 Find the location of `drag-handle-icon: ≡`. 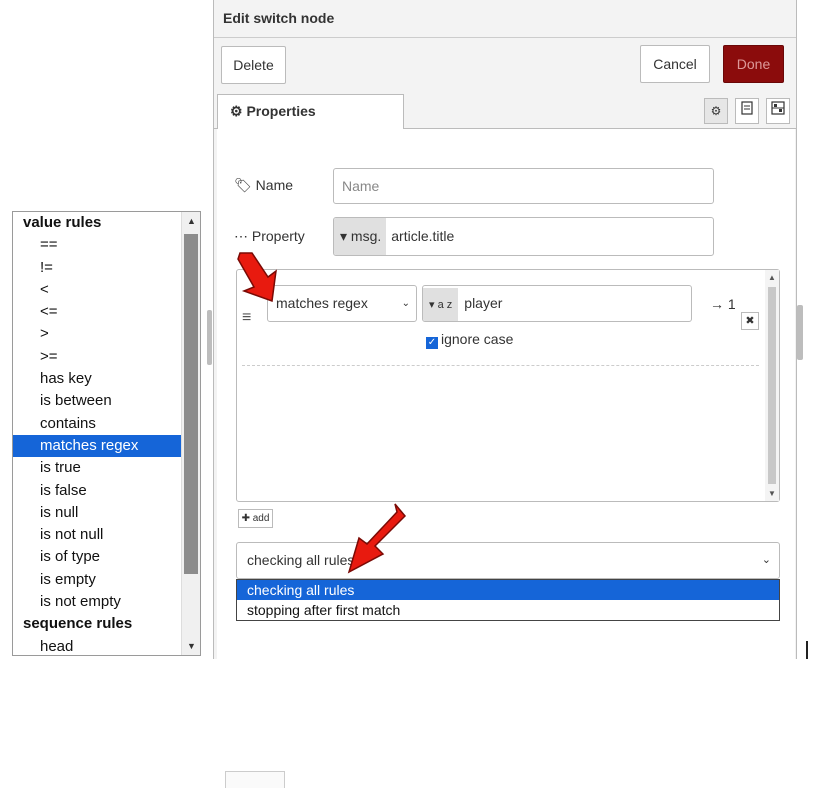

drag-handle-icon: ≡ is located at coordinates (246, 318).